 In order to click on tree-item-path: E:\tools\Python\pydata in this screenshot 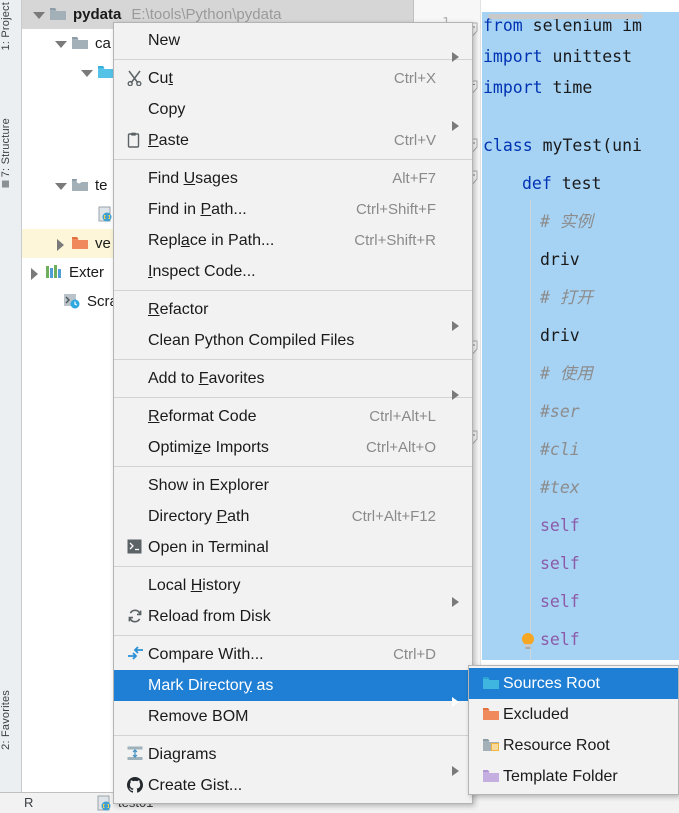, I will do `click(206, 14)`.